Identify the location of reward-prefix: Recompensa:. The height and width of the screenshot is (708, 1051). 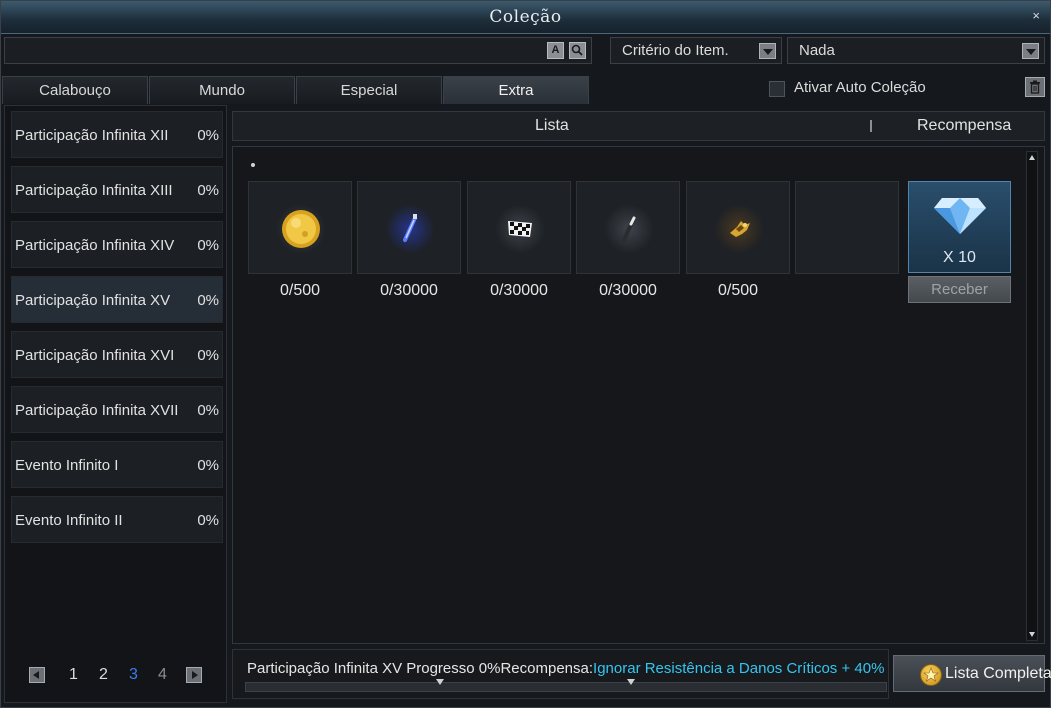
(547, 668).